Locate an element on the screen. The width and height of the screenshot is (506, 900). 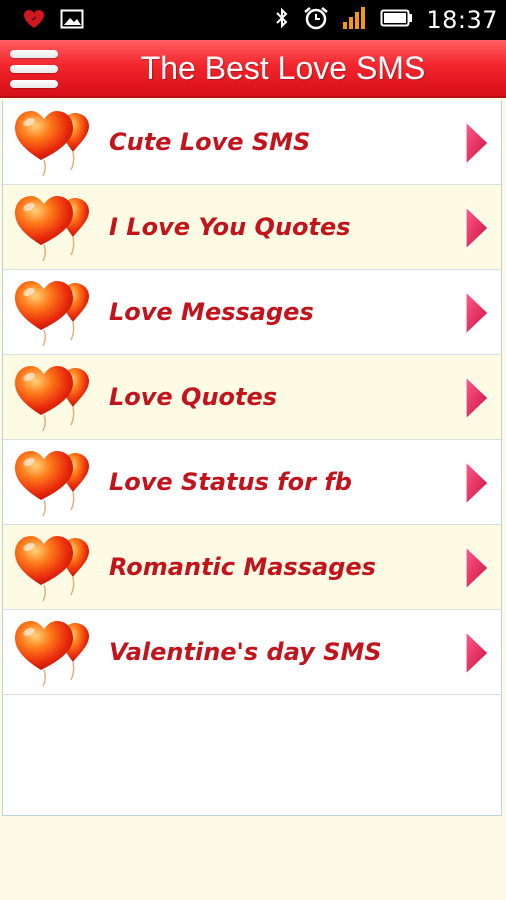
signal-icon is located at coordinates (355, 20).